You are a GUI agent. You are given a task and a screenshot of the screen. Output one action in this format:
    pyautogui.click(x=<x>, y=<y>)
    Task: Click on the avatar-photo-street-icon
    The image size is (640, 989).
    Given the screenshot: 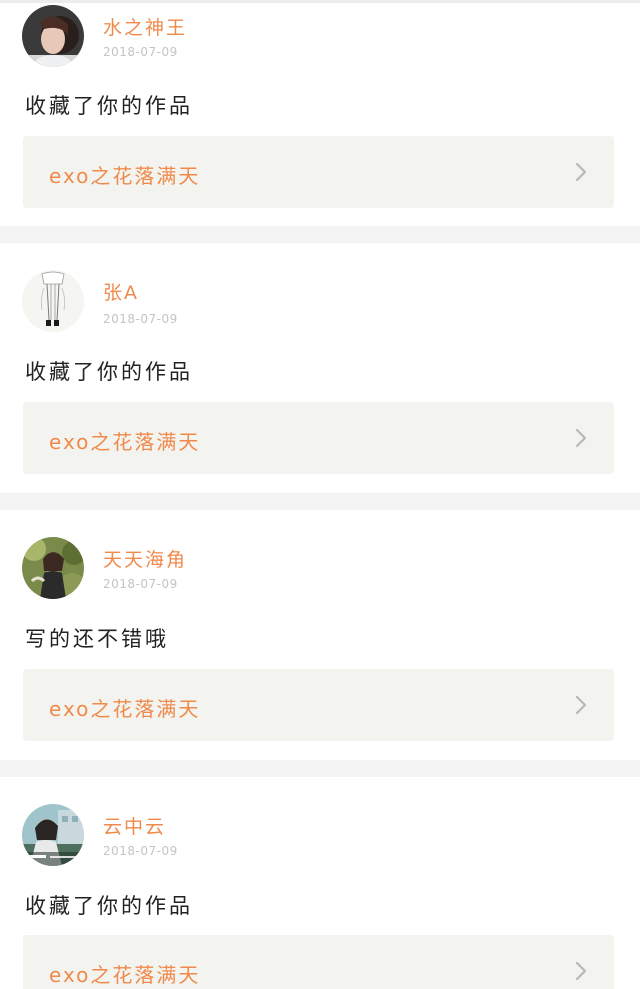 What is the action you would take?
    pyautogui.click(x=53, y=835)
    